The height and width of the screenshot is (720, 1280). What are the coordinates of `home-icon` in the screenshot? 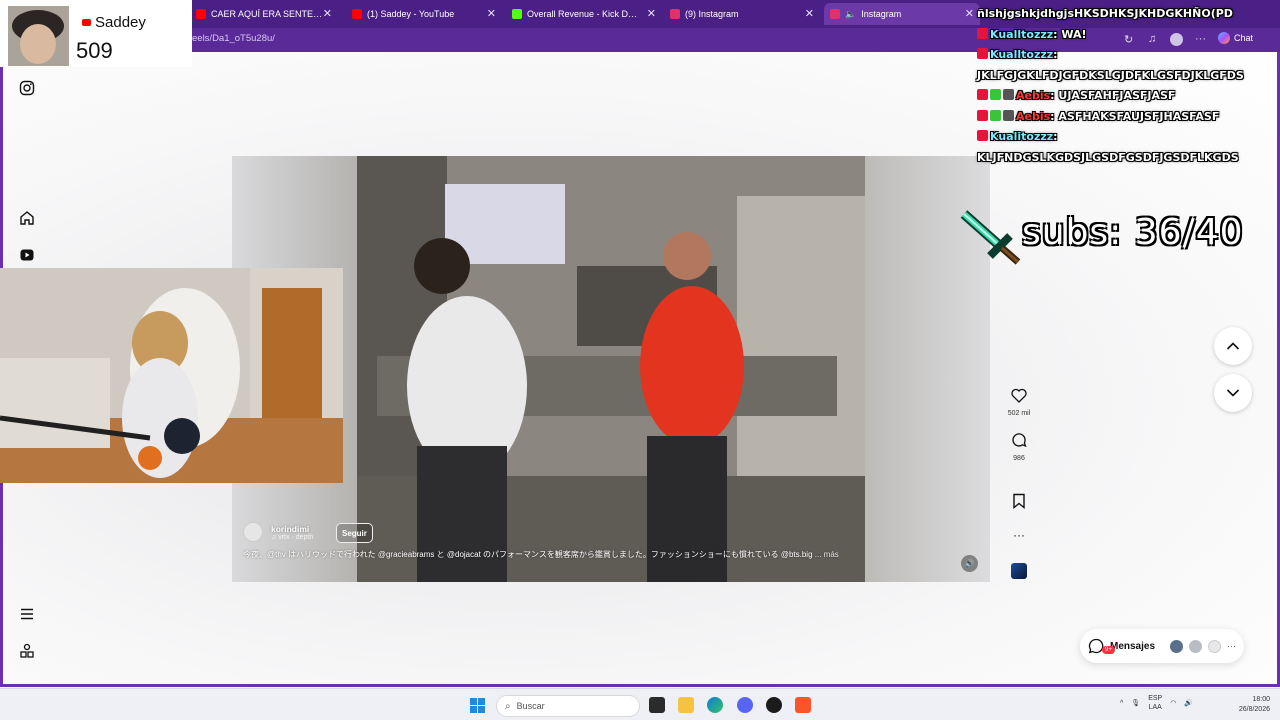 It's located at (27, 218).